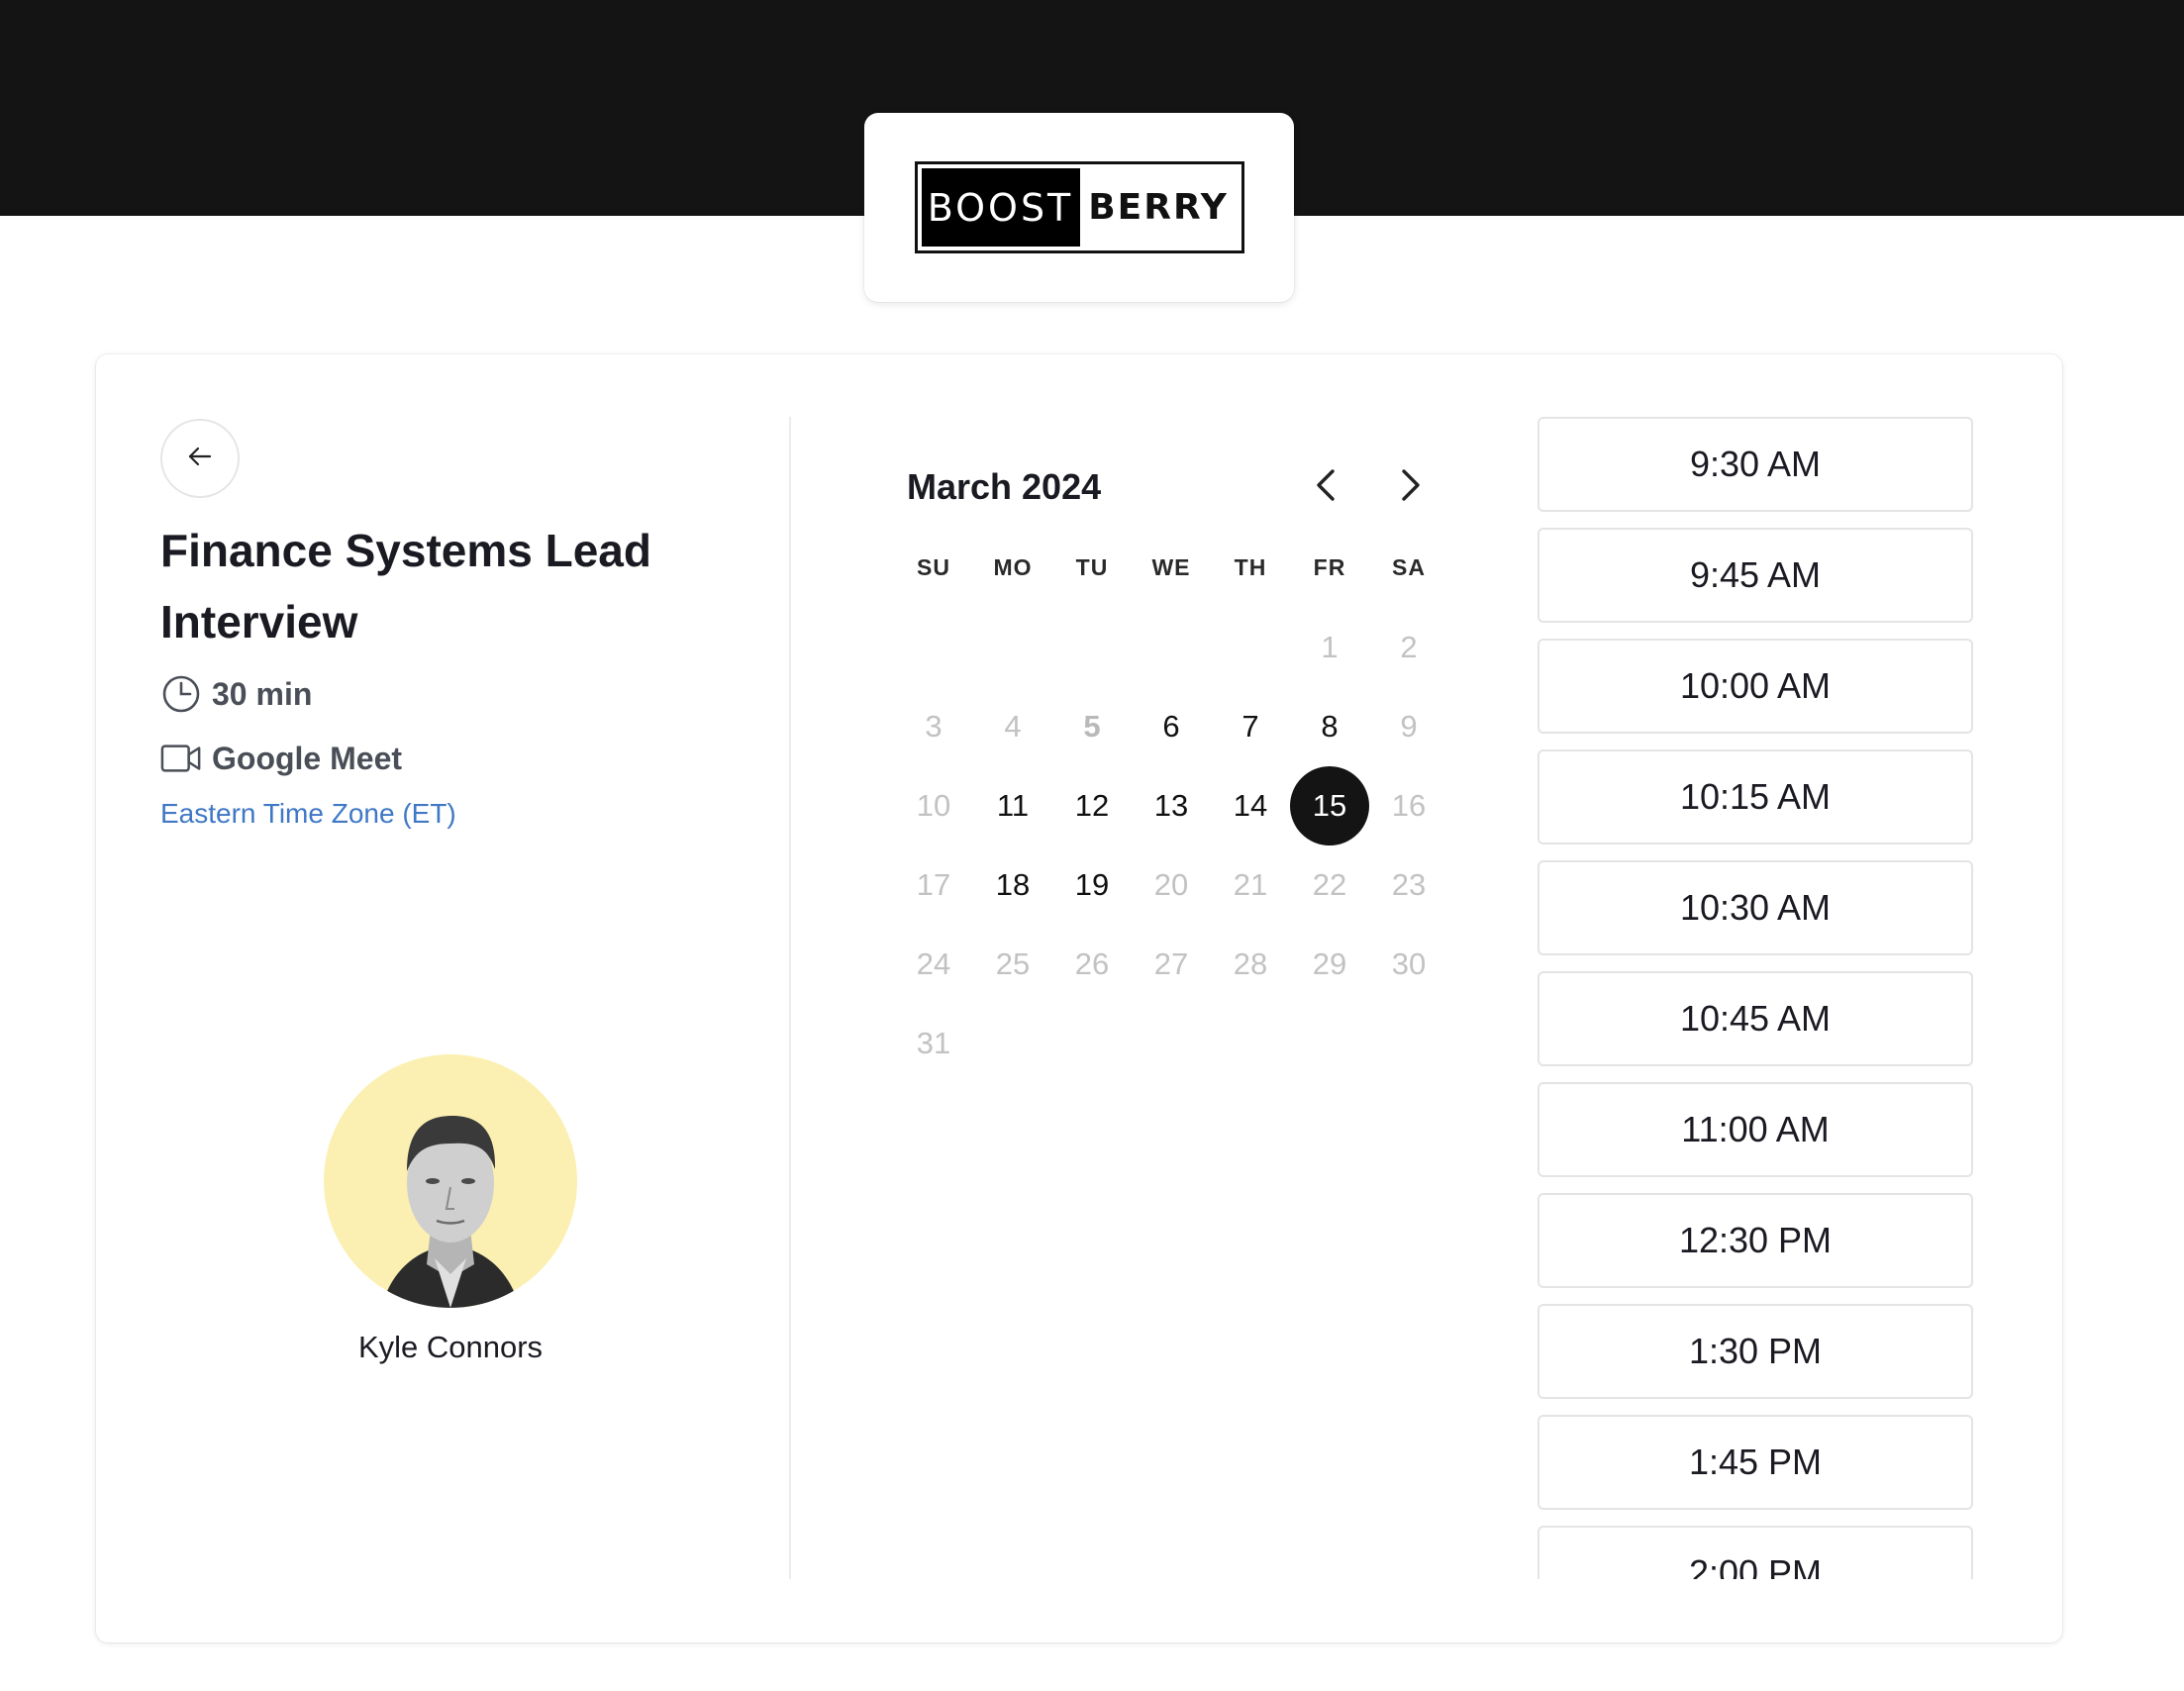  Describe the element at coordinates (934, 726) in the screenshot. I see `calendar-day-3: 3` at that location.